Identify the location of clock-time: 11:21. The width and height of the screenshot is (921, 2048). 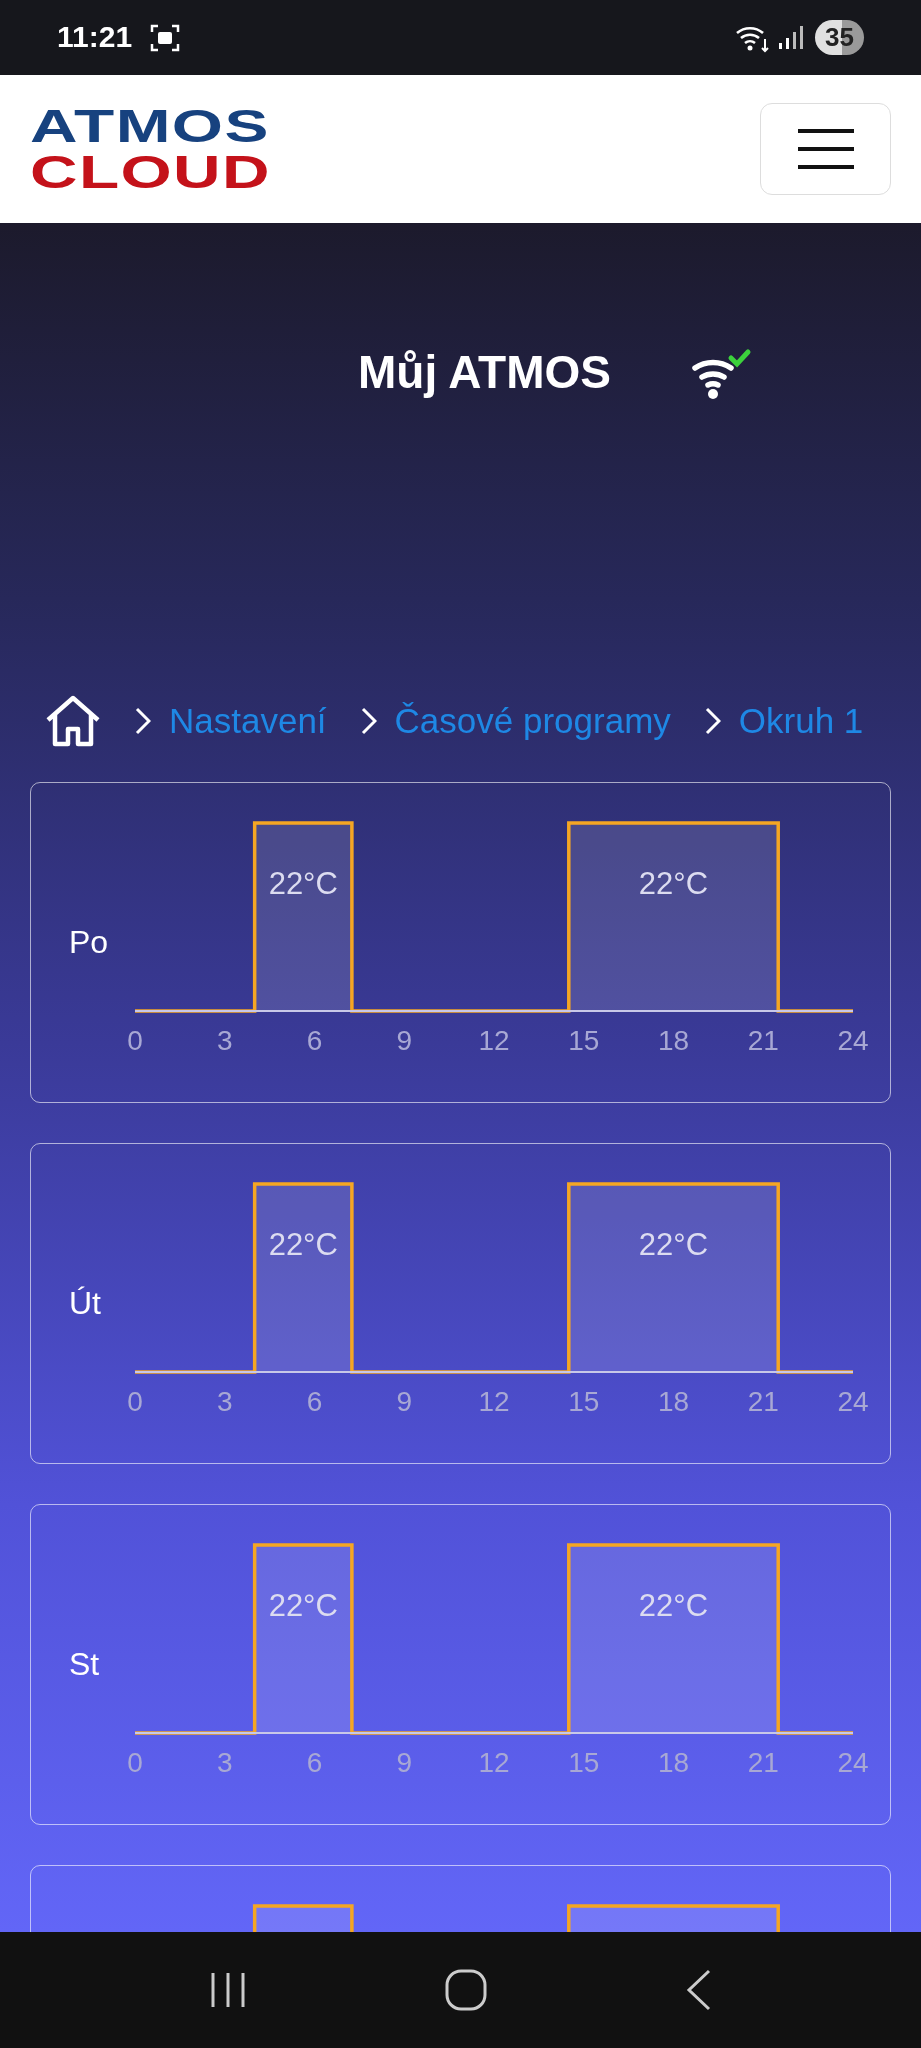
(95, 36).